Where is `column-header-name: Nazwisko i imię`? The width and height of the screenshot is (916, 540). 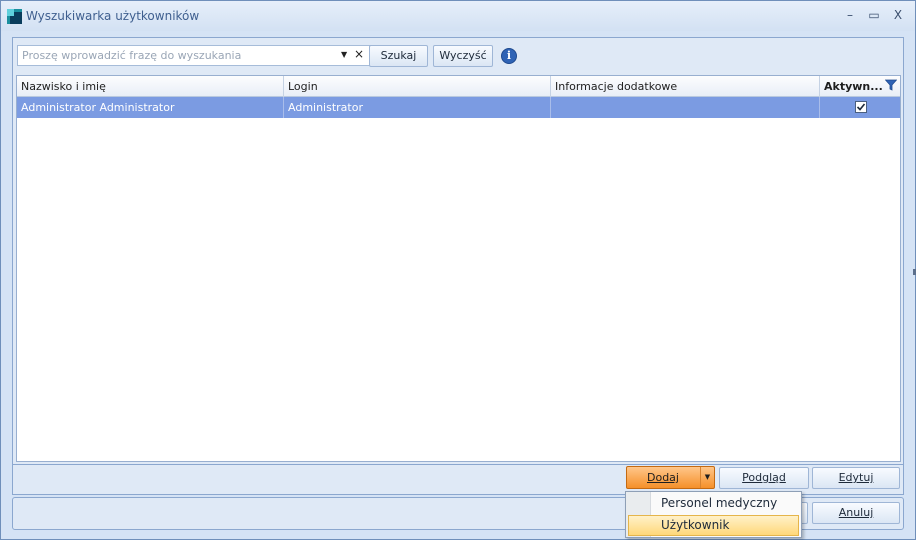
column-header-name: Nazwisko i imię is located at coordinates (150, 86).